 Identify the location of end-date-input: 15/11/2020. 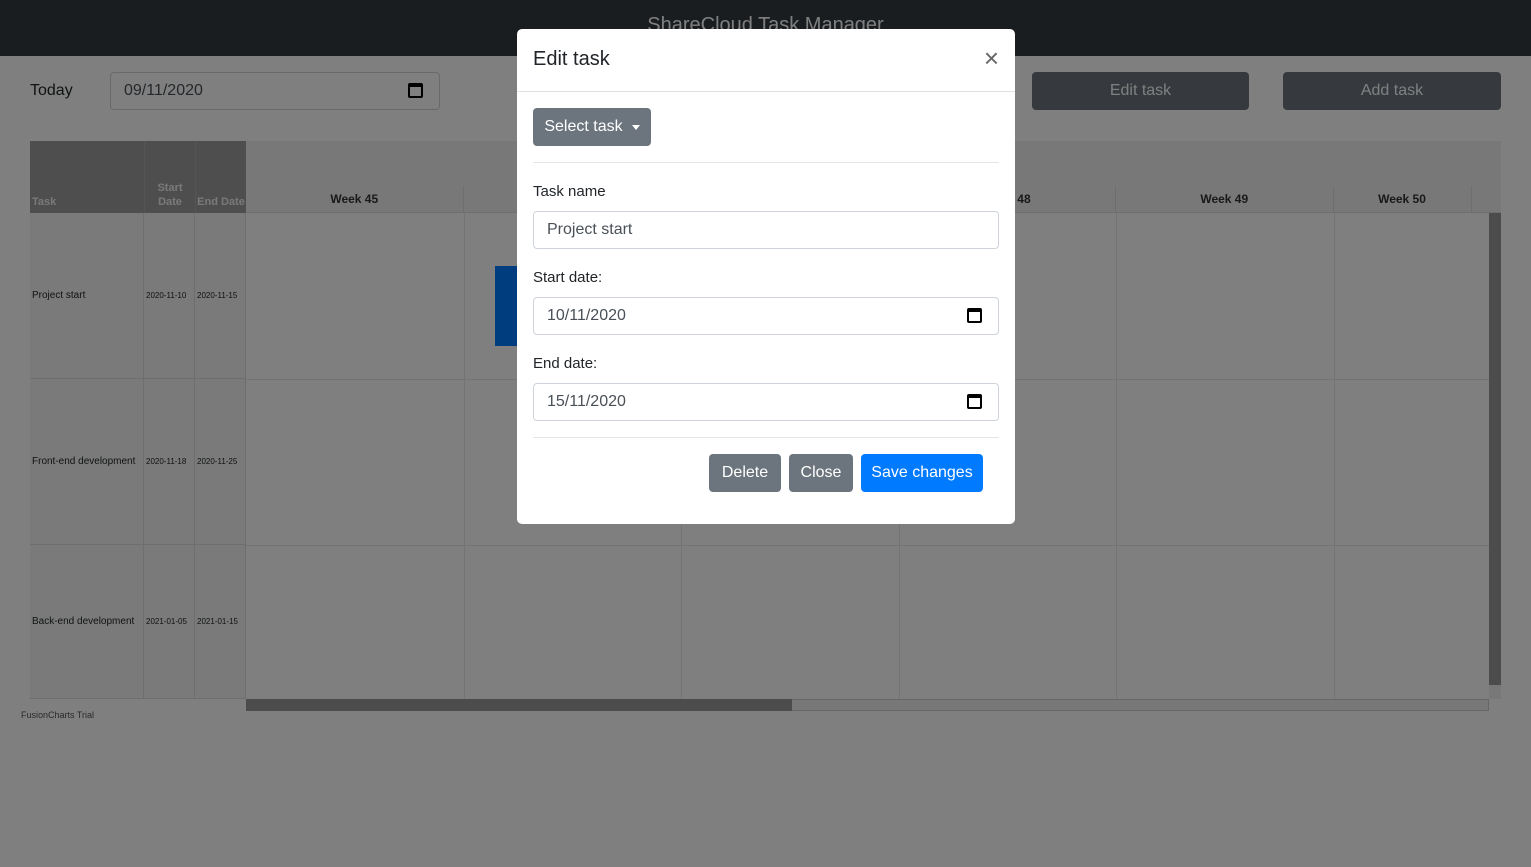
(766, 402).